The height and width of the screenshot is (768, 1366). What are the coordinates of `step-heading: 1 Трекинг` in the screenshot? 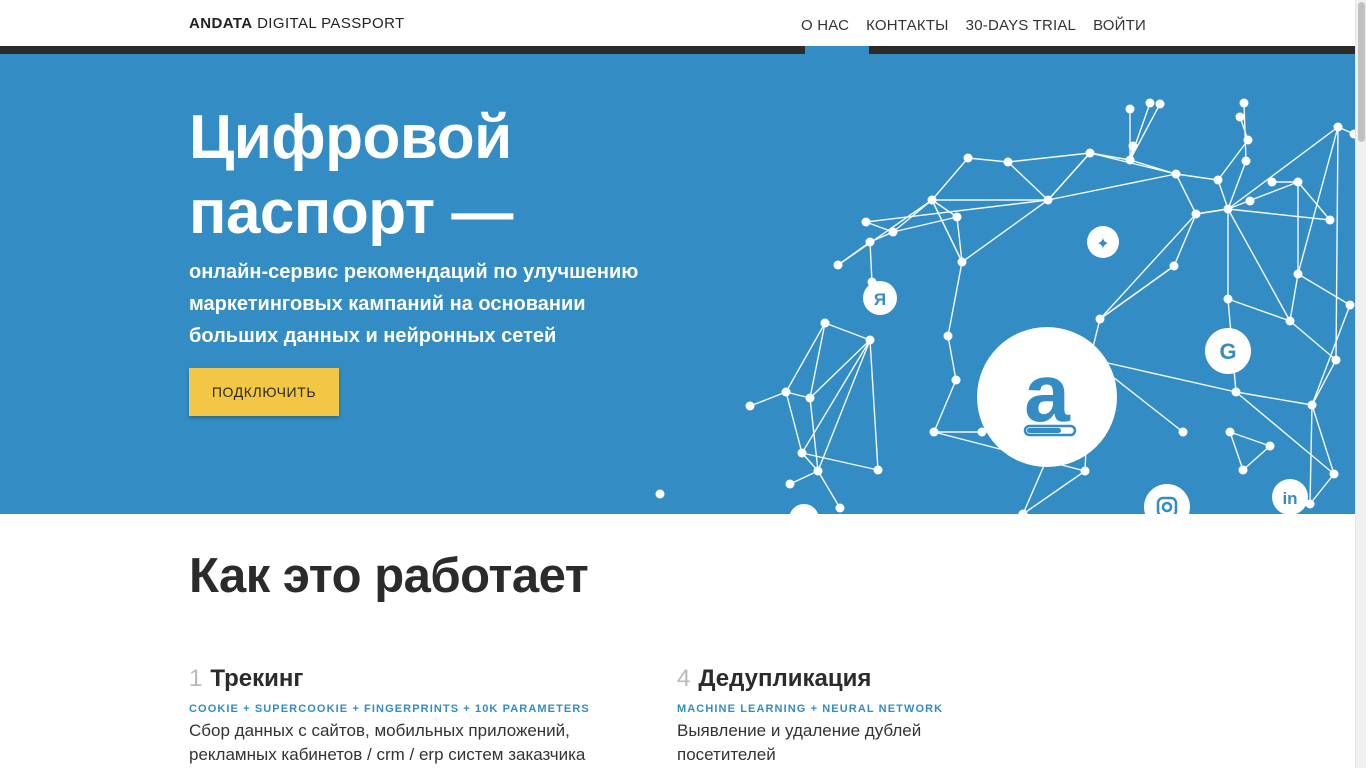 It's located at (419, 679).